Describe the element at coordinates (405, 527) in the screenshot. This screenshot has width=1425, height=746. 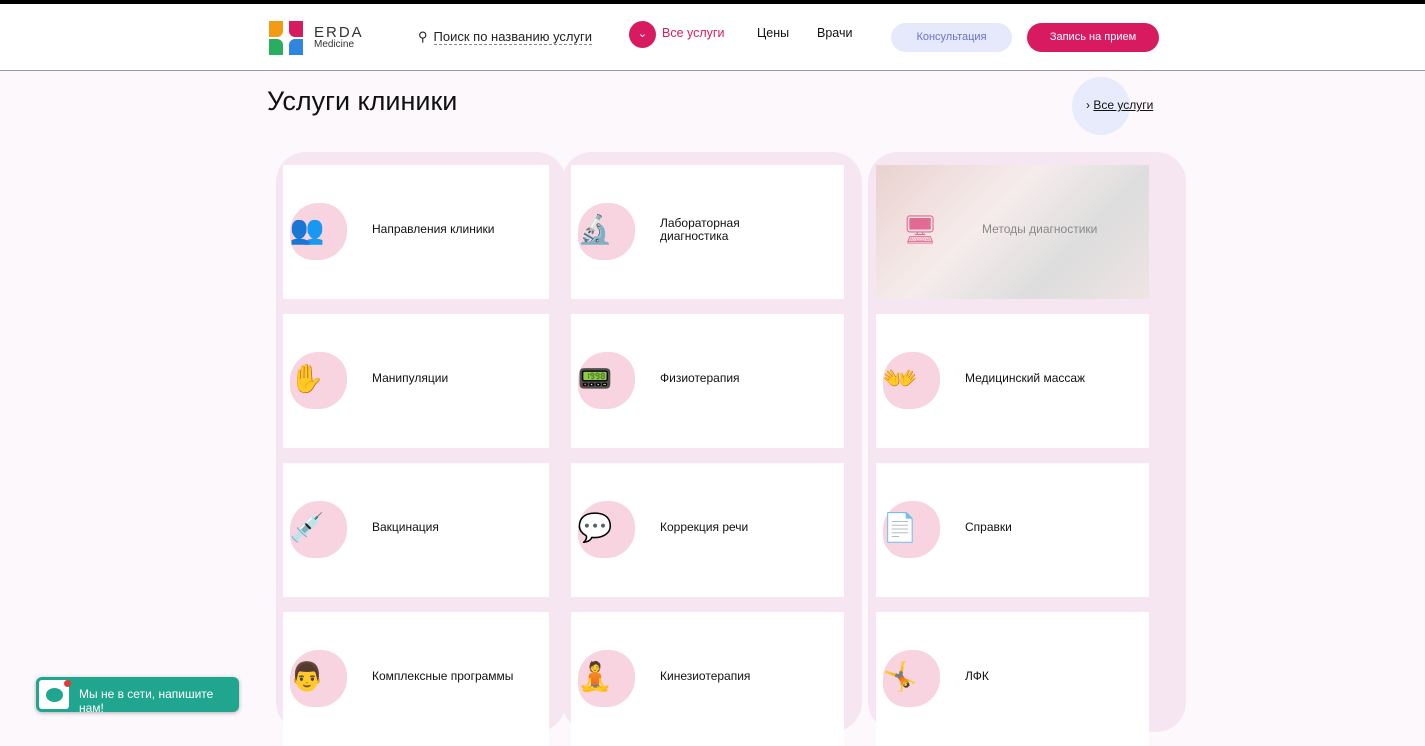
I see `service-label: Вакцинация` at that location.